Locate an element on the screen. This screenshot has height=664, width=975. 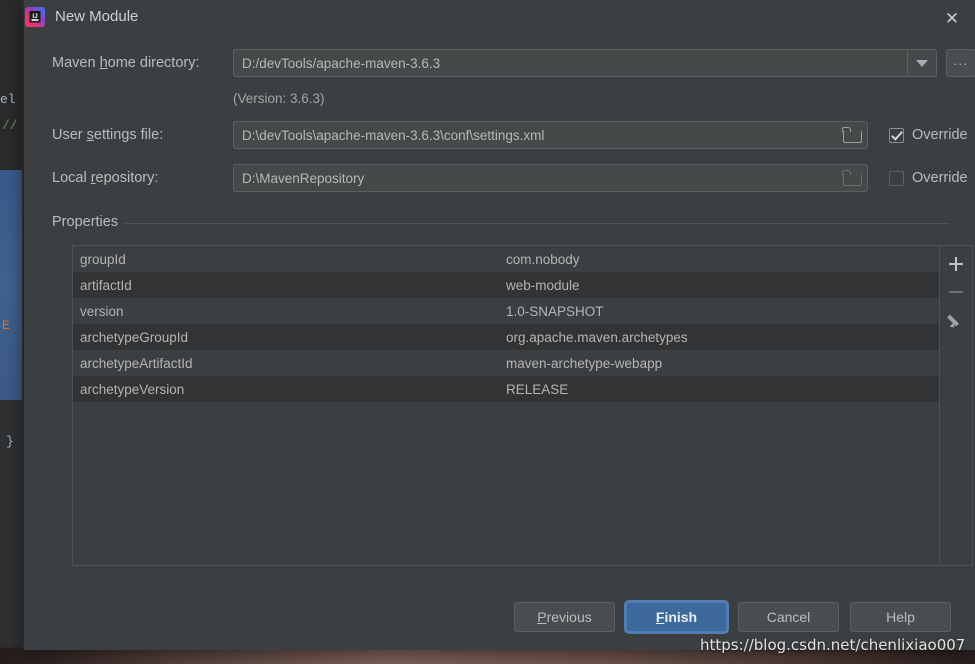
table-row: version 1.0-SNAPSHOT is located at coordinates (506, 311).